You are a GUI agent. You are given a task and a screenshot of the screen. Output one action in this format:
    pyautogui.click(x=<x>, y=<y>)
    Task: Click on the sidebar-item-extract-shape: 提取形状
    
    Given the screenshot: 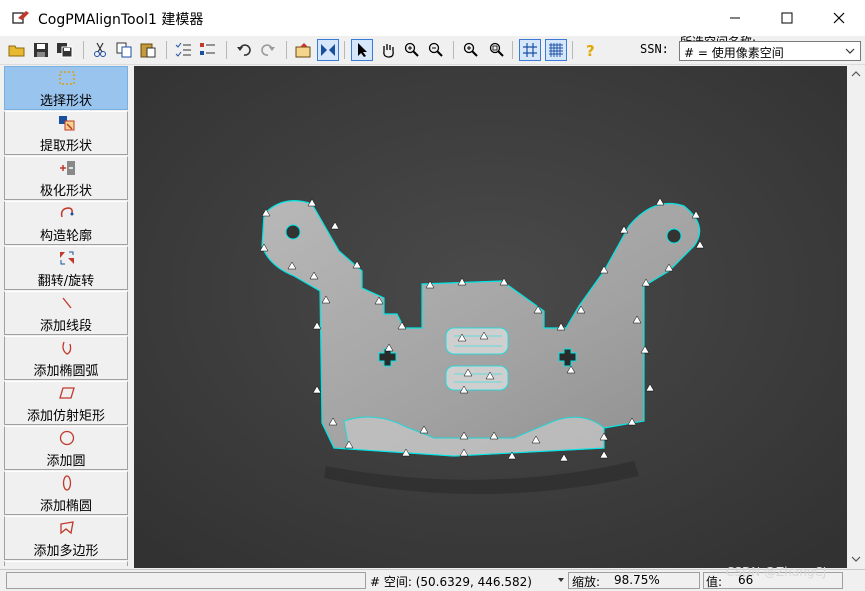 What is the action you would take?
    pyautogui.click(x=66, y=133)
    